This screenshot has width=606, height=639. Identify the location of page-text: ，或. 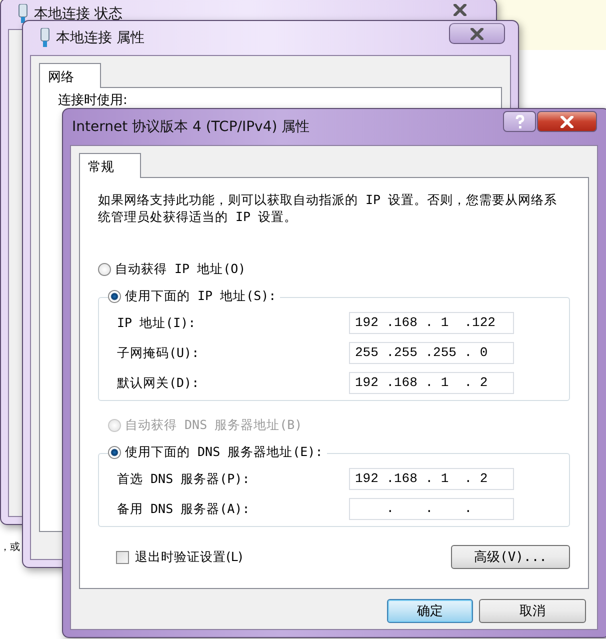
(10, 547).